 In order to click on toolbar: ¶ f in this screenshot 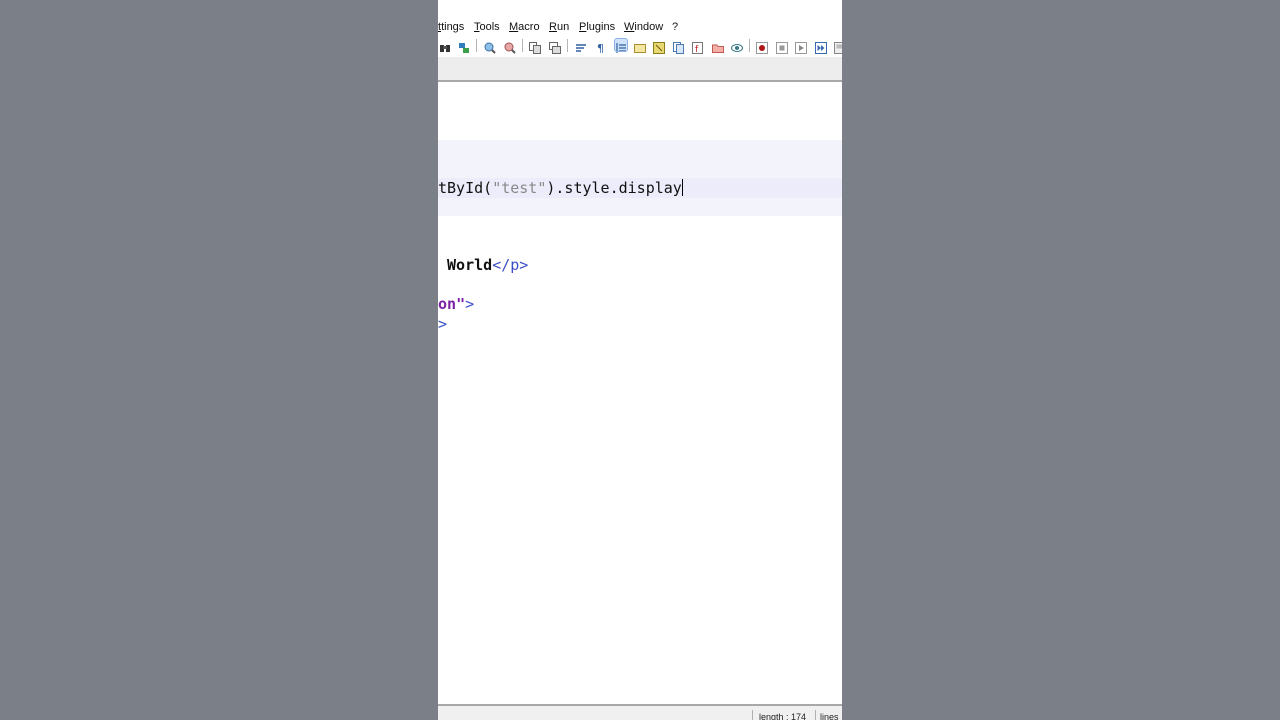, I will do `click(640, 46)`.